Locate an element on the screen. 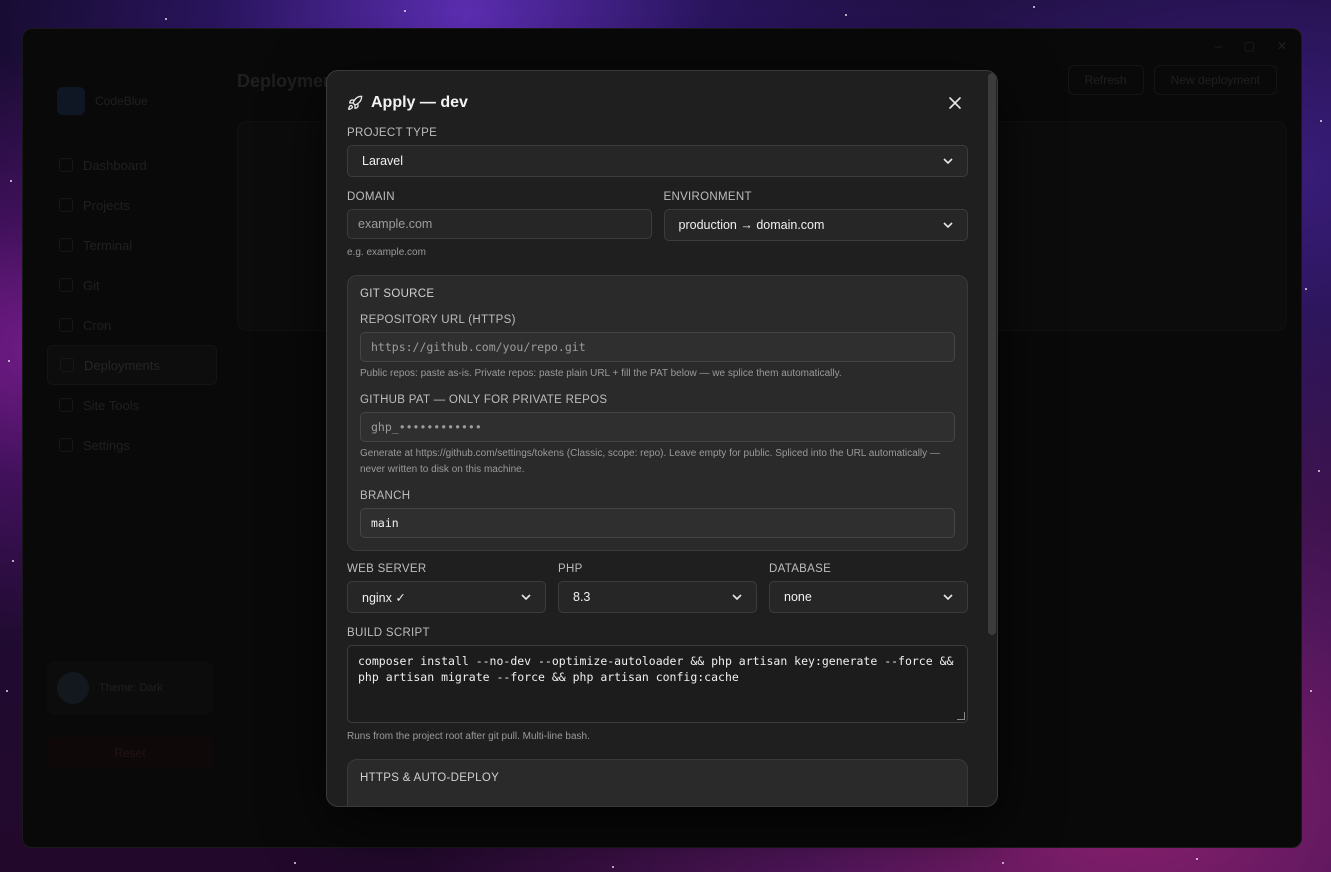 This screenshot has width=1331, height=872. github-pat-input: ghp_•••••••••••• is located at coordinates (657, 427).